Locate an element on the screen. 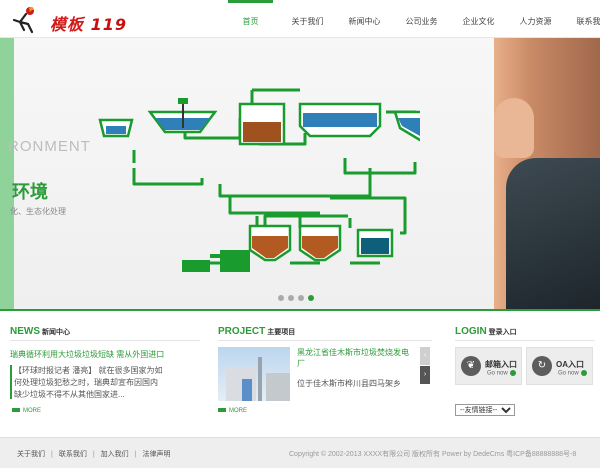 The height and width of the screenshot is (468, 600). login-title-en: LOGIN is located at coordinates (471, 331).